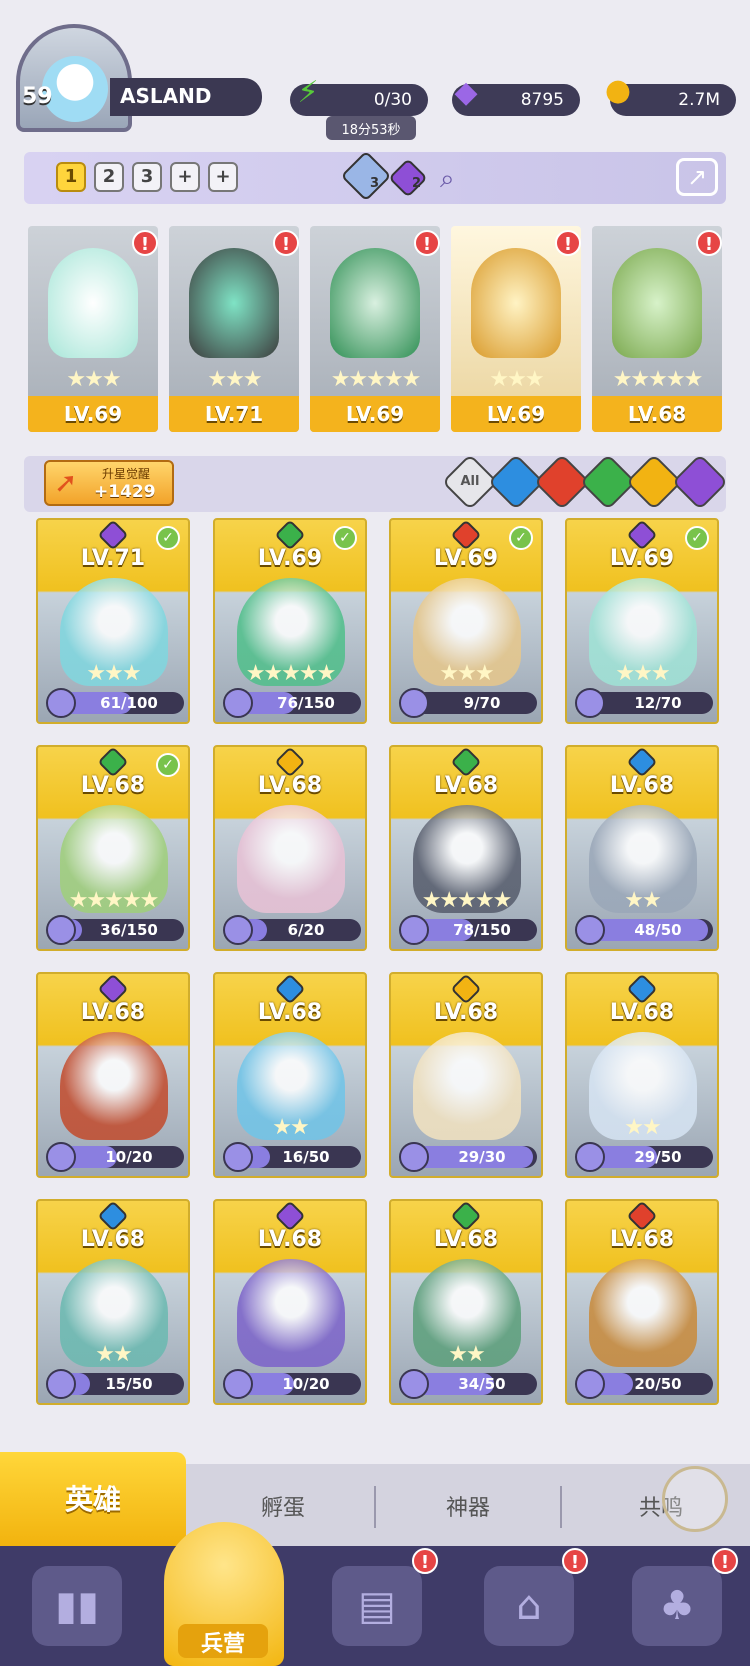 The height and width of the screenshot is (1666, 750). What do you see at coordinates (113, 558) in the screenshot?
I see `hero-level: LV.71` at bounding box center [113, 558].